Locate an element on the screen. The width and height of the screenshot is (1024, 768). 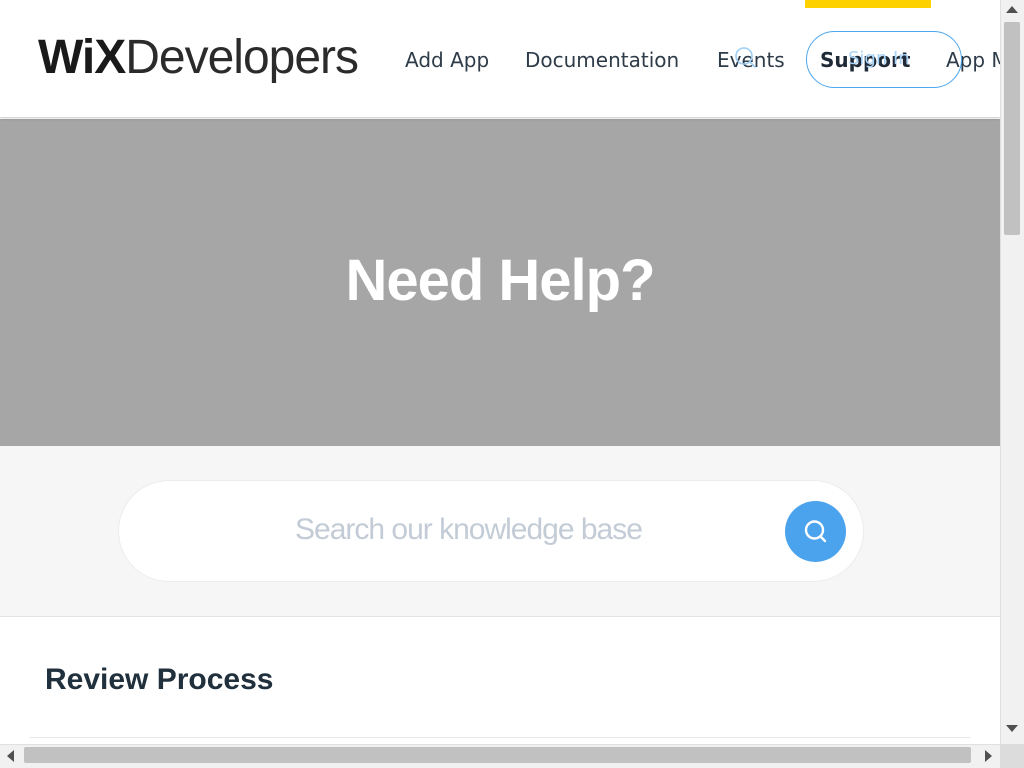
scroll-up-arrow-icon is located at coordinates (1012, 9).